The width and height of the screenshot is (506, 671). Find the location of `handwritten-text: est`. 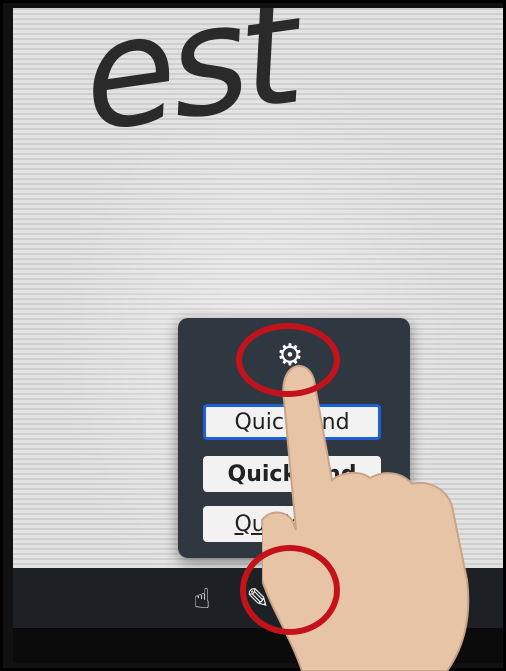

handwritten-text: est is located at coordinates (188, 87).